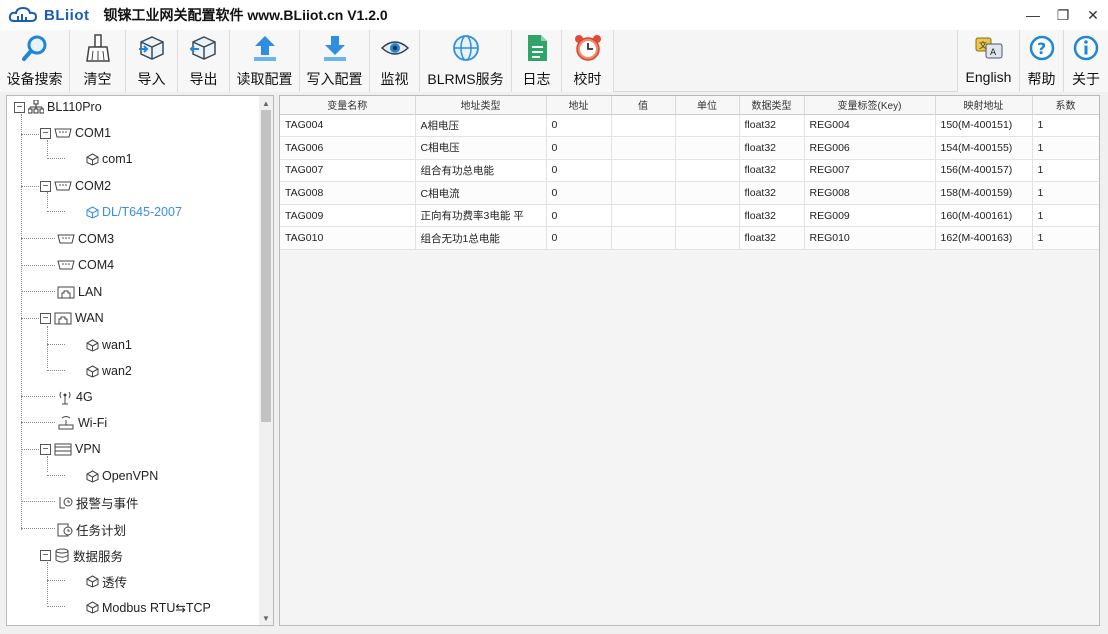 The height and width of the screenshot is (634, 1108). Describe the element at coordinates (122, 476) in the screenshot. I see `tree-node-openvpn: OpenVPN` at that location.